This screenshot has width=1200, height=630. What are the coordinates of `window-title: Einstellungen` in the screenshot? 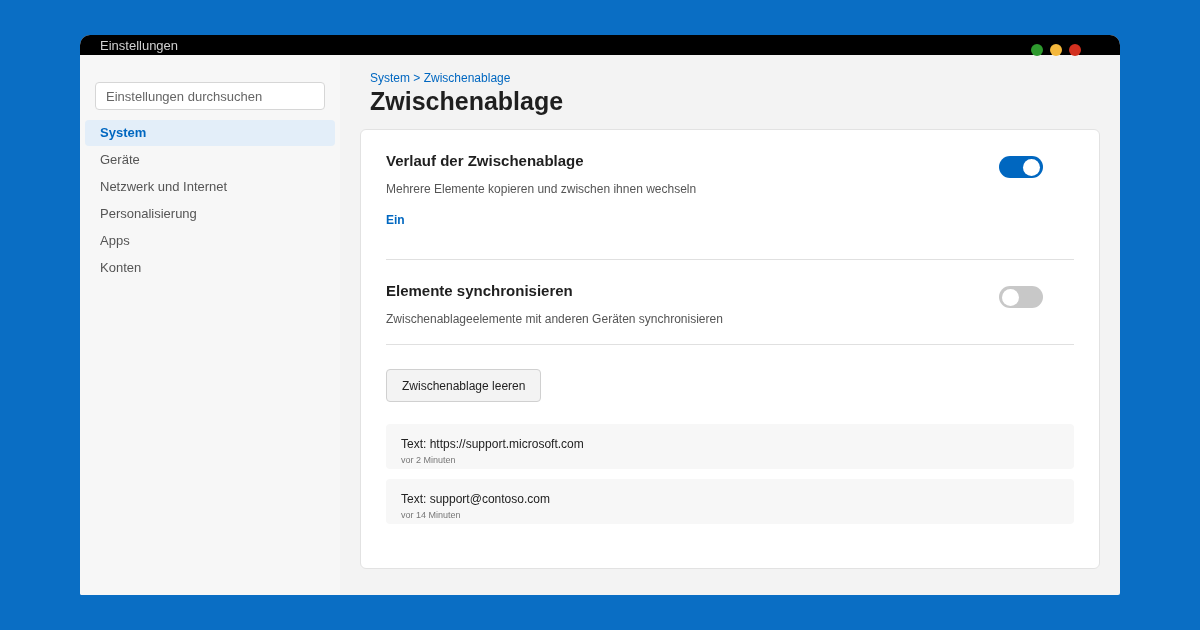 It's located at (139, 45).